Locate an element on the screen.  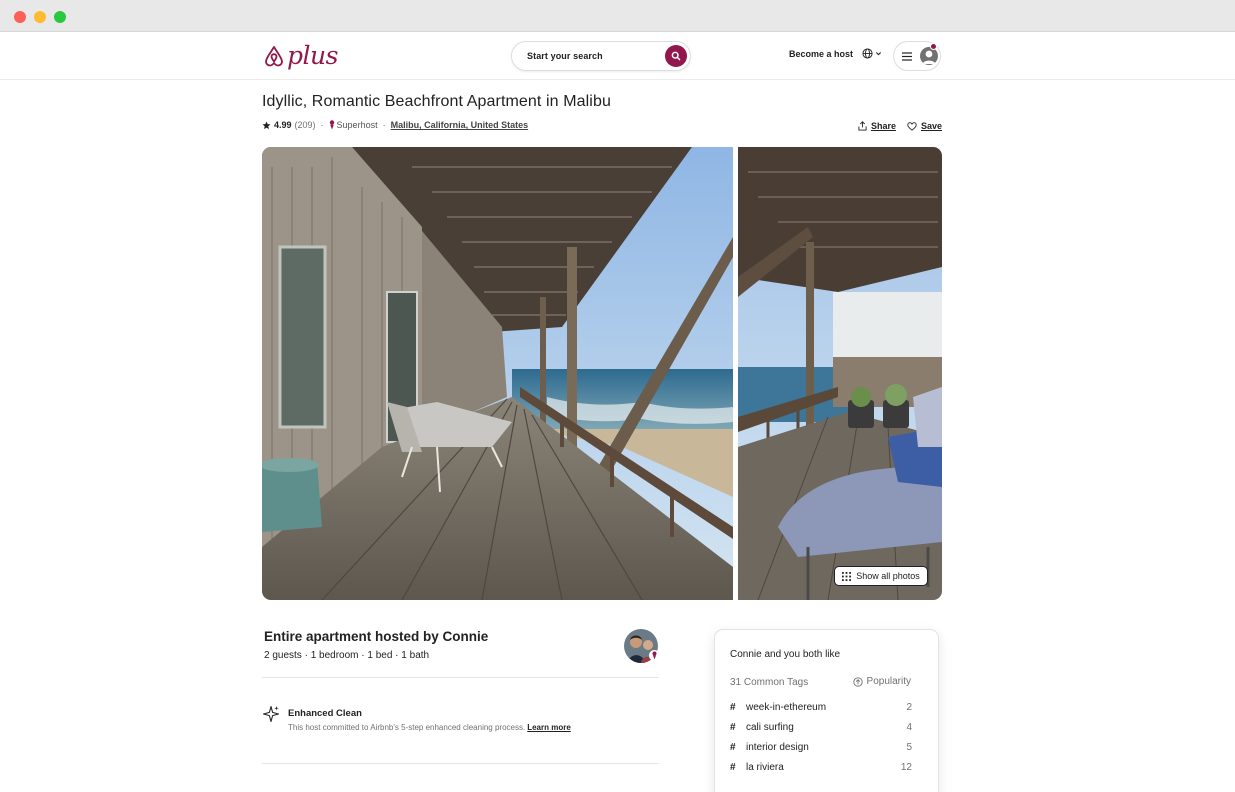
tag-row: # week-in-ethereum 2 is located at coordinates (821, 707).